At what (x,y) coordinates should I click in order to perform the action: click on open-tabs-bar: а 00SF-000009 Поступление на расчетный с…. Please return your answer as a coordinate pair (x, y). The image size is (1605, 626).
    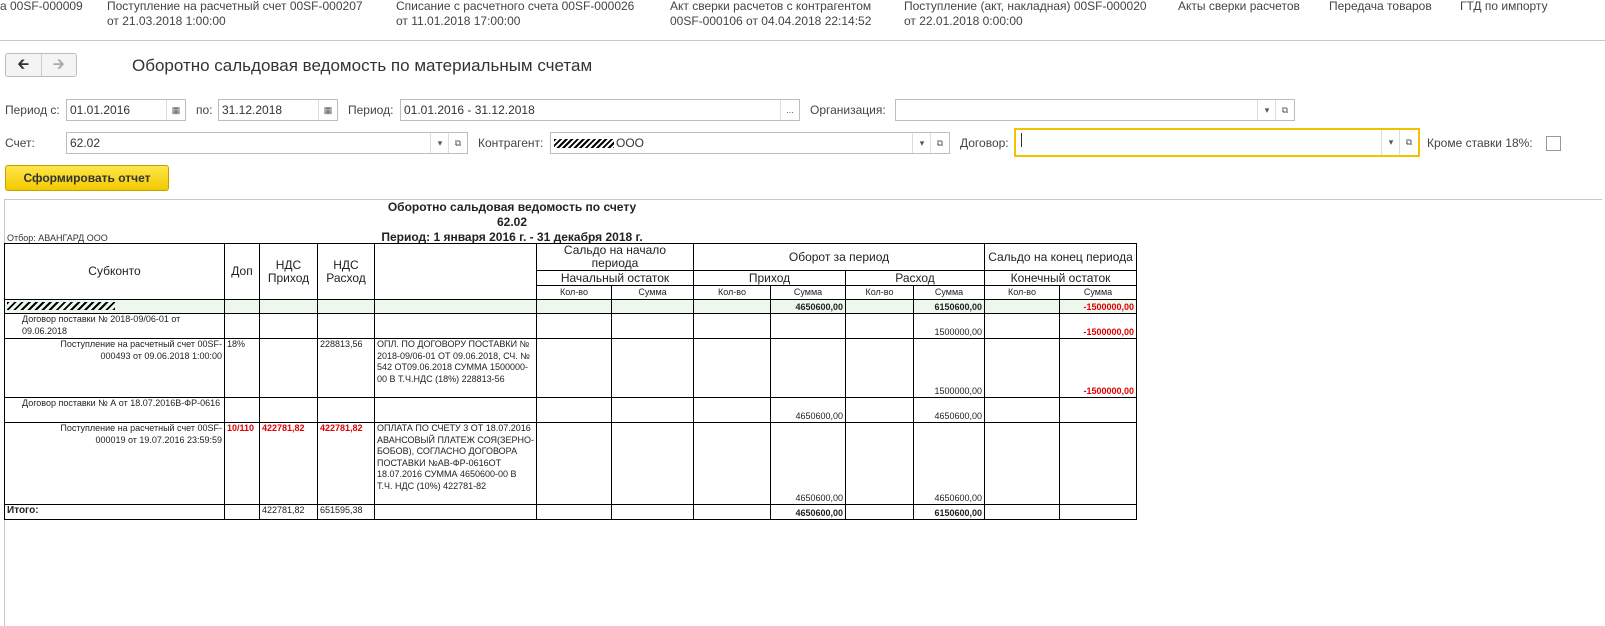
    Looking at the image, I should click on (802, 20).